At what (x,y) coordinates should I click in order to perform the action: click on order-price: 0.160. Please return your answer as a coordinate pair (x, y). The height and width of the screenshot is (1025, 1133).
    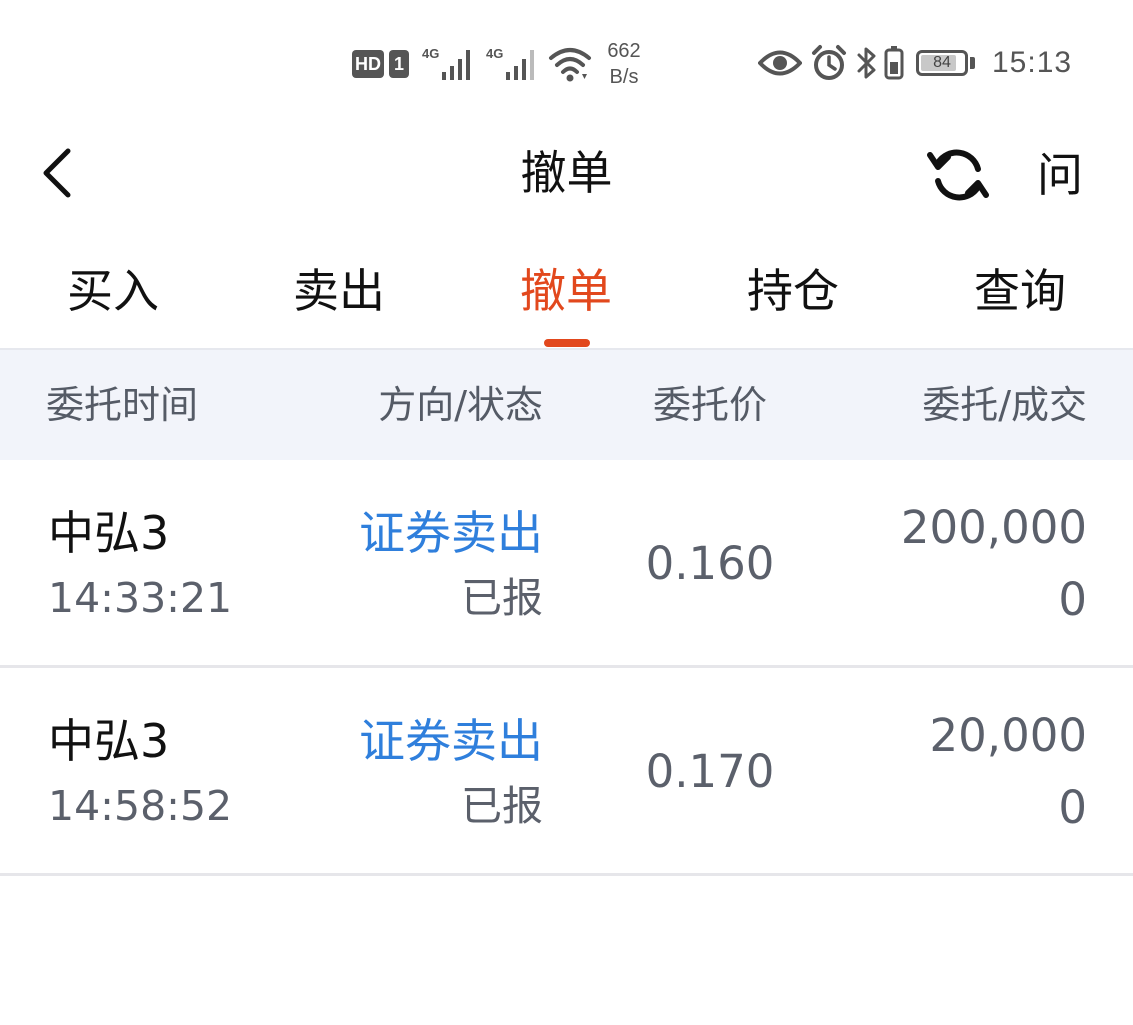
    Looking at the image, I should click on (710, 563).